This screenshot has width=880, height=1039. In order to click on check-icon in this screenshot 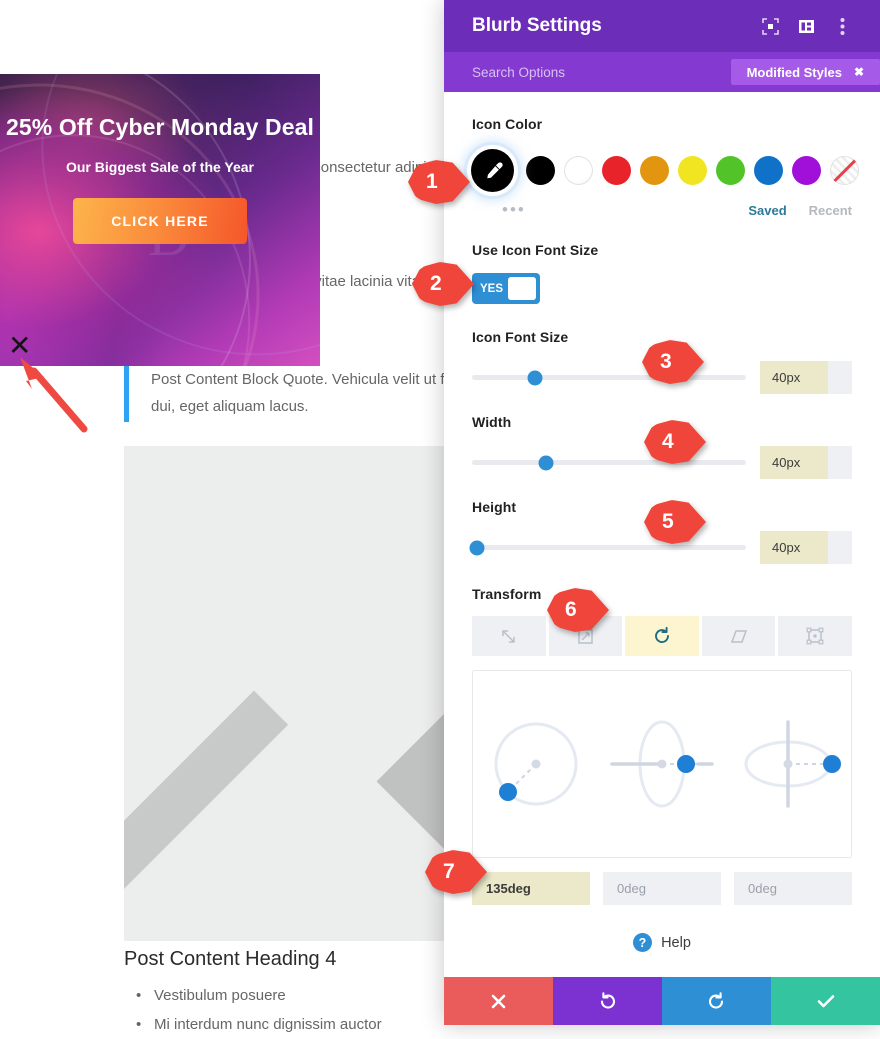, I will do `click(825, 1001)`.